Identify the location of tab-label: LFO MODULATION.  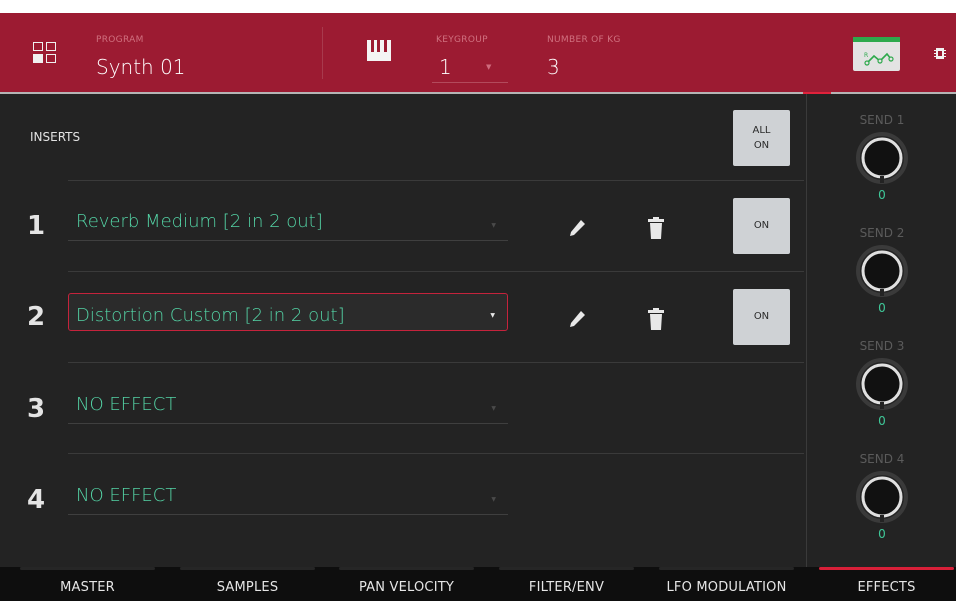
(726, 587).